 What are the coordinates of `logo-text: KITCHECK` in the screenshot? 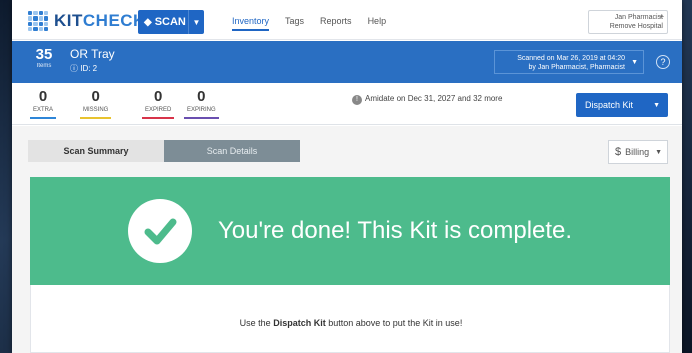 It's located at (100, 20).